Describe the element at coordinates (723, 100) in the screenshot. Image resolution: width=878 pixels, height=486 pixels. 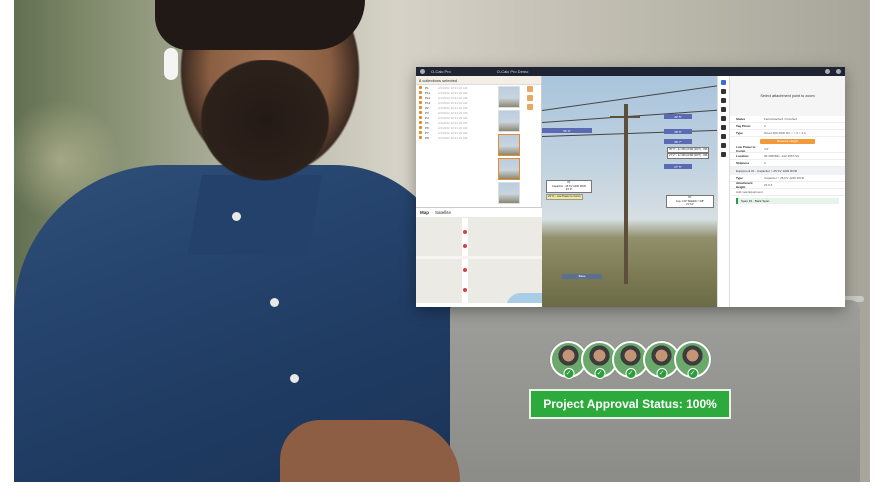
I see `layers-icon` at that location.